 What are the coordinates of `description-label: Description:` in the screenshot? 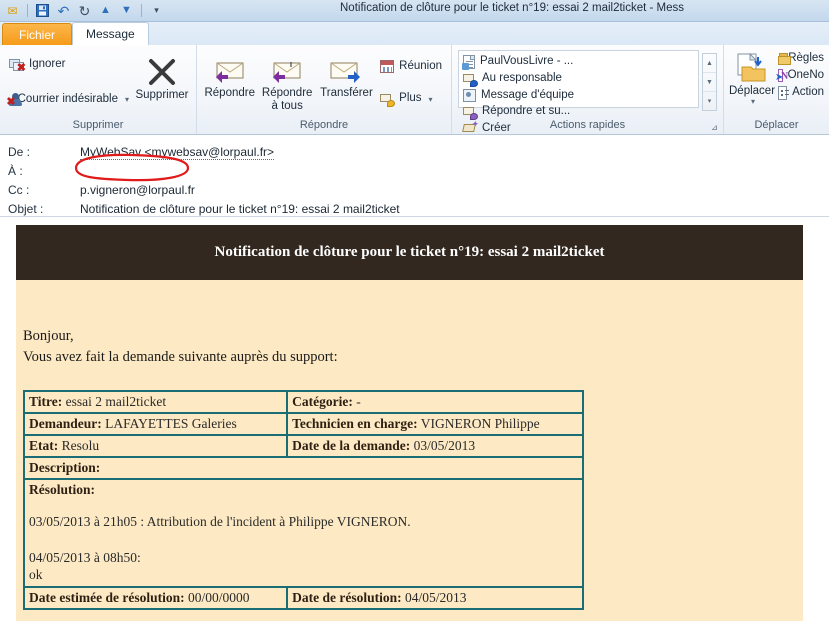 It's located at (65, 468).